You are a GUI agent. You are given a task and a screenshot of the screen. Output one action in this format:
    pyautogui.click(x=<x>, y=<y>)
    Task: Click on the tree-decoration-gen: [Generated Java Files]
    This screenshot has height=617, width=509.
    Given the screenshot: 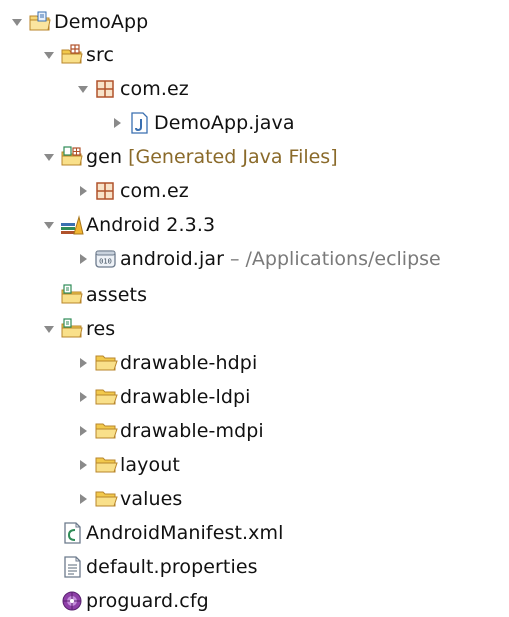 What is the action you would take?
    pyautogui.click(x=233, y=157)
    